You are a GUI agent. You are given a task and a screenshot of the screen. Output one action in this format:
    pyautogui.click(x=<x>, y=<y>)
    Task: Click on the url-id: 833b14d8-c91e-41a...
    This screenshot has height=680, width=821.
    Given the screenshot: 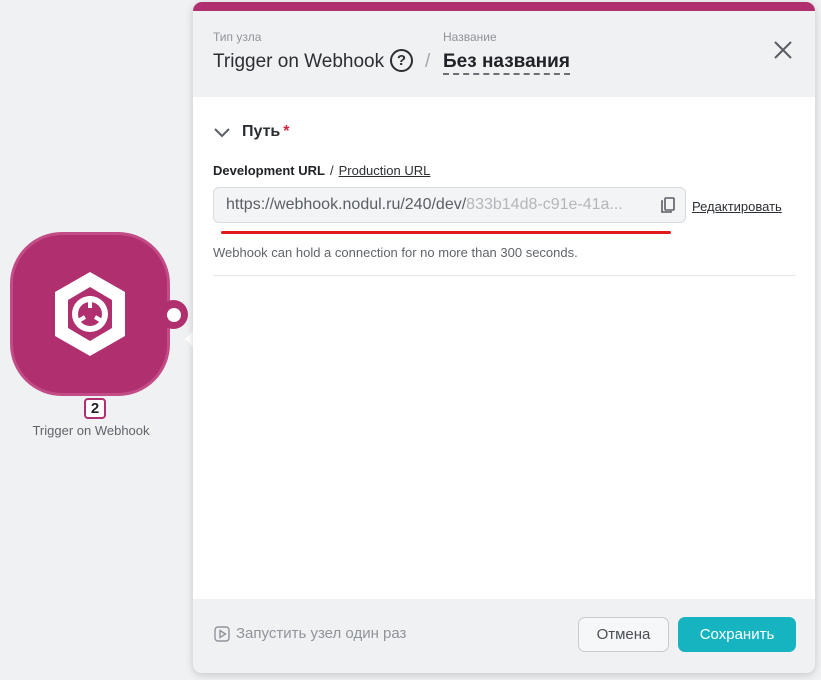 What is the action you would take?
    pyautogui.click(x=544, y=204)
    